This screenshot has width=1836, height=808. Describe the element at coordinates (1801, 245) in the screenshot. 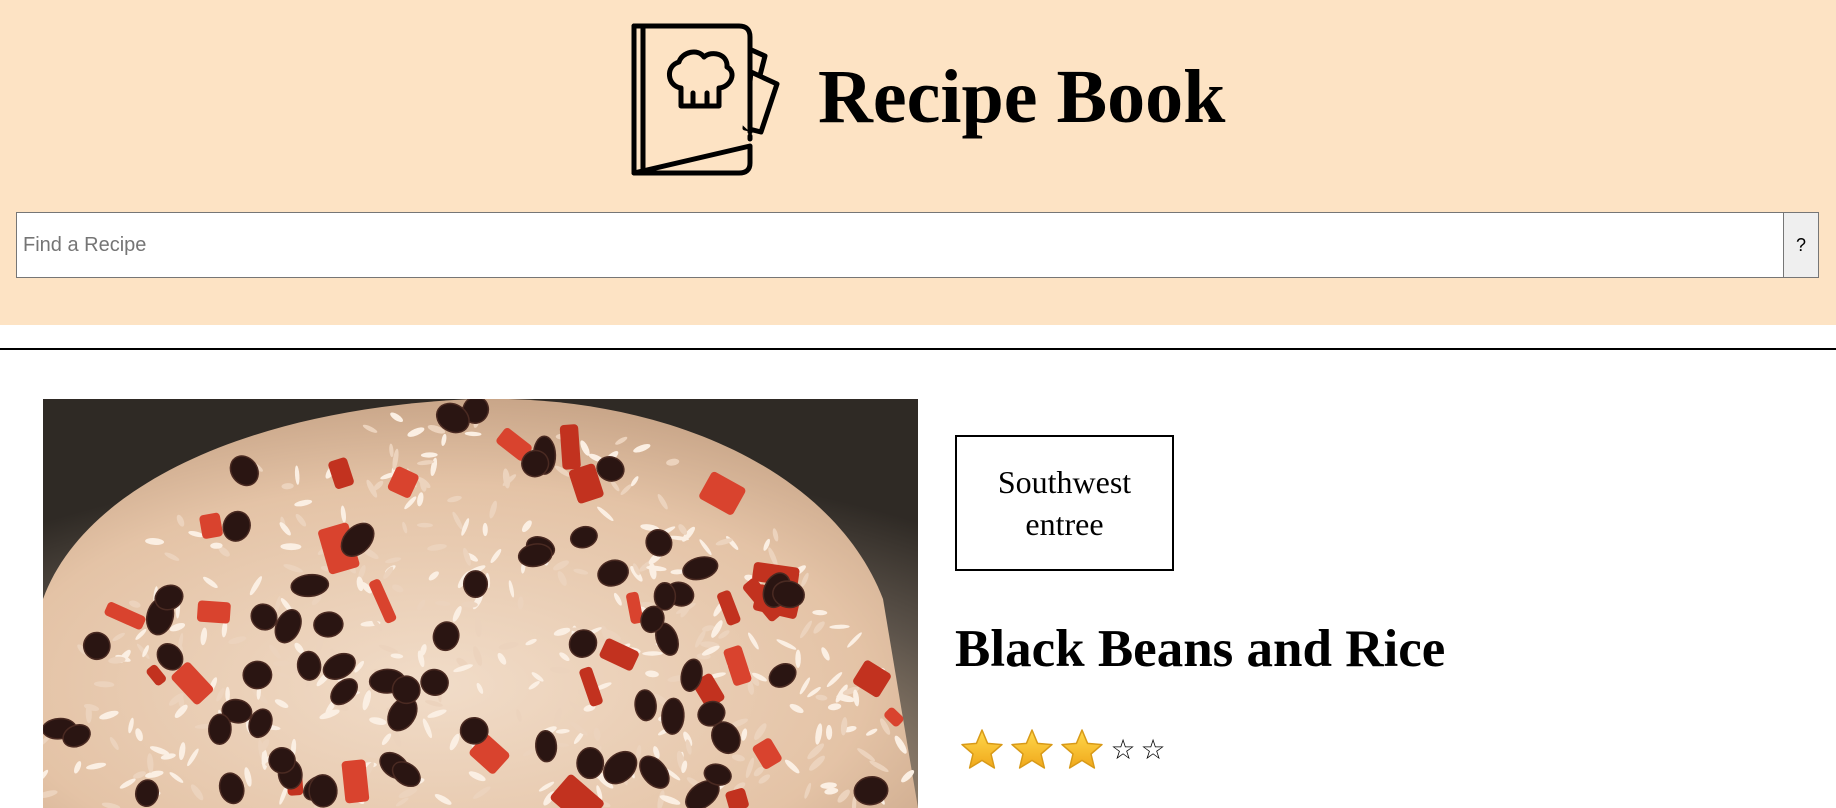

I see `search-button: ?` at that location.